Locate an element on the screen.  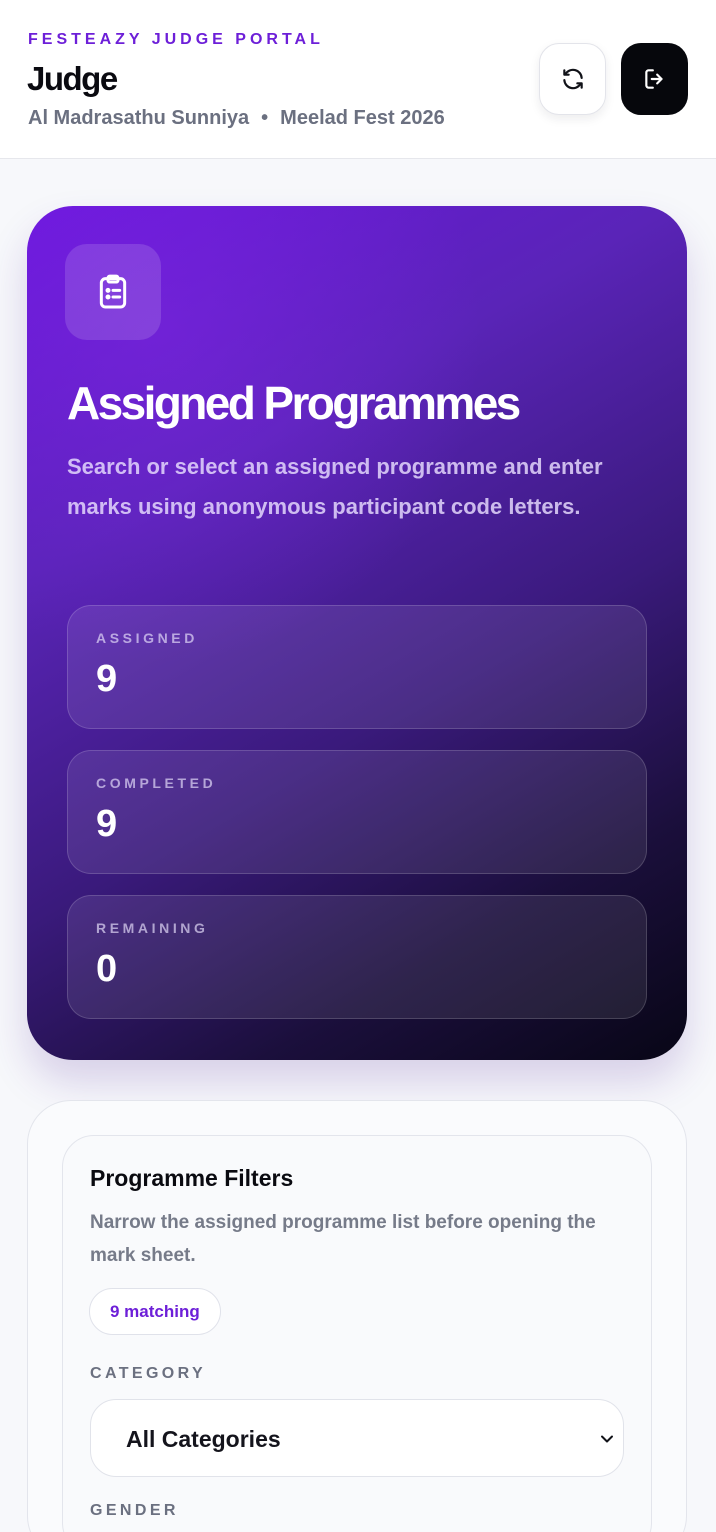
chevron-down-icon is located at coordinates (607, 1439).